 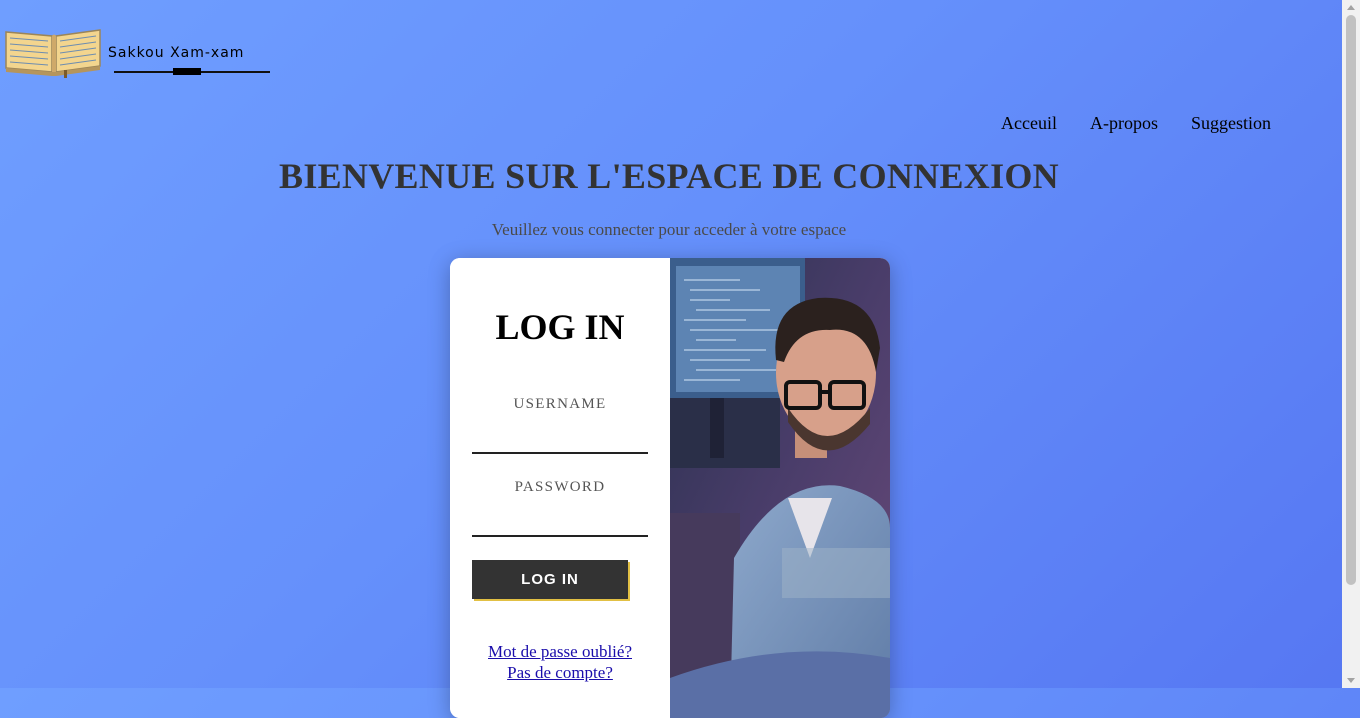 I want to click on main-nav: Acceuil A-propos Suggestion, so click(x=1136, y=123).